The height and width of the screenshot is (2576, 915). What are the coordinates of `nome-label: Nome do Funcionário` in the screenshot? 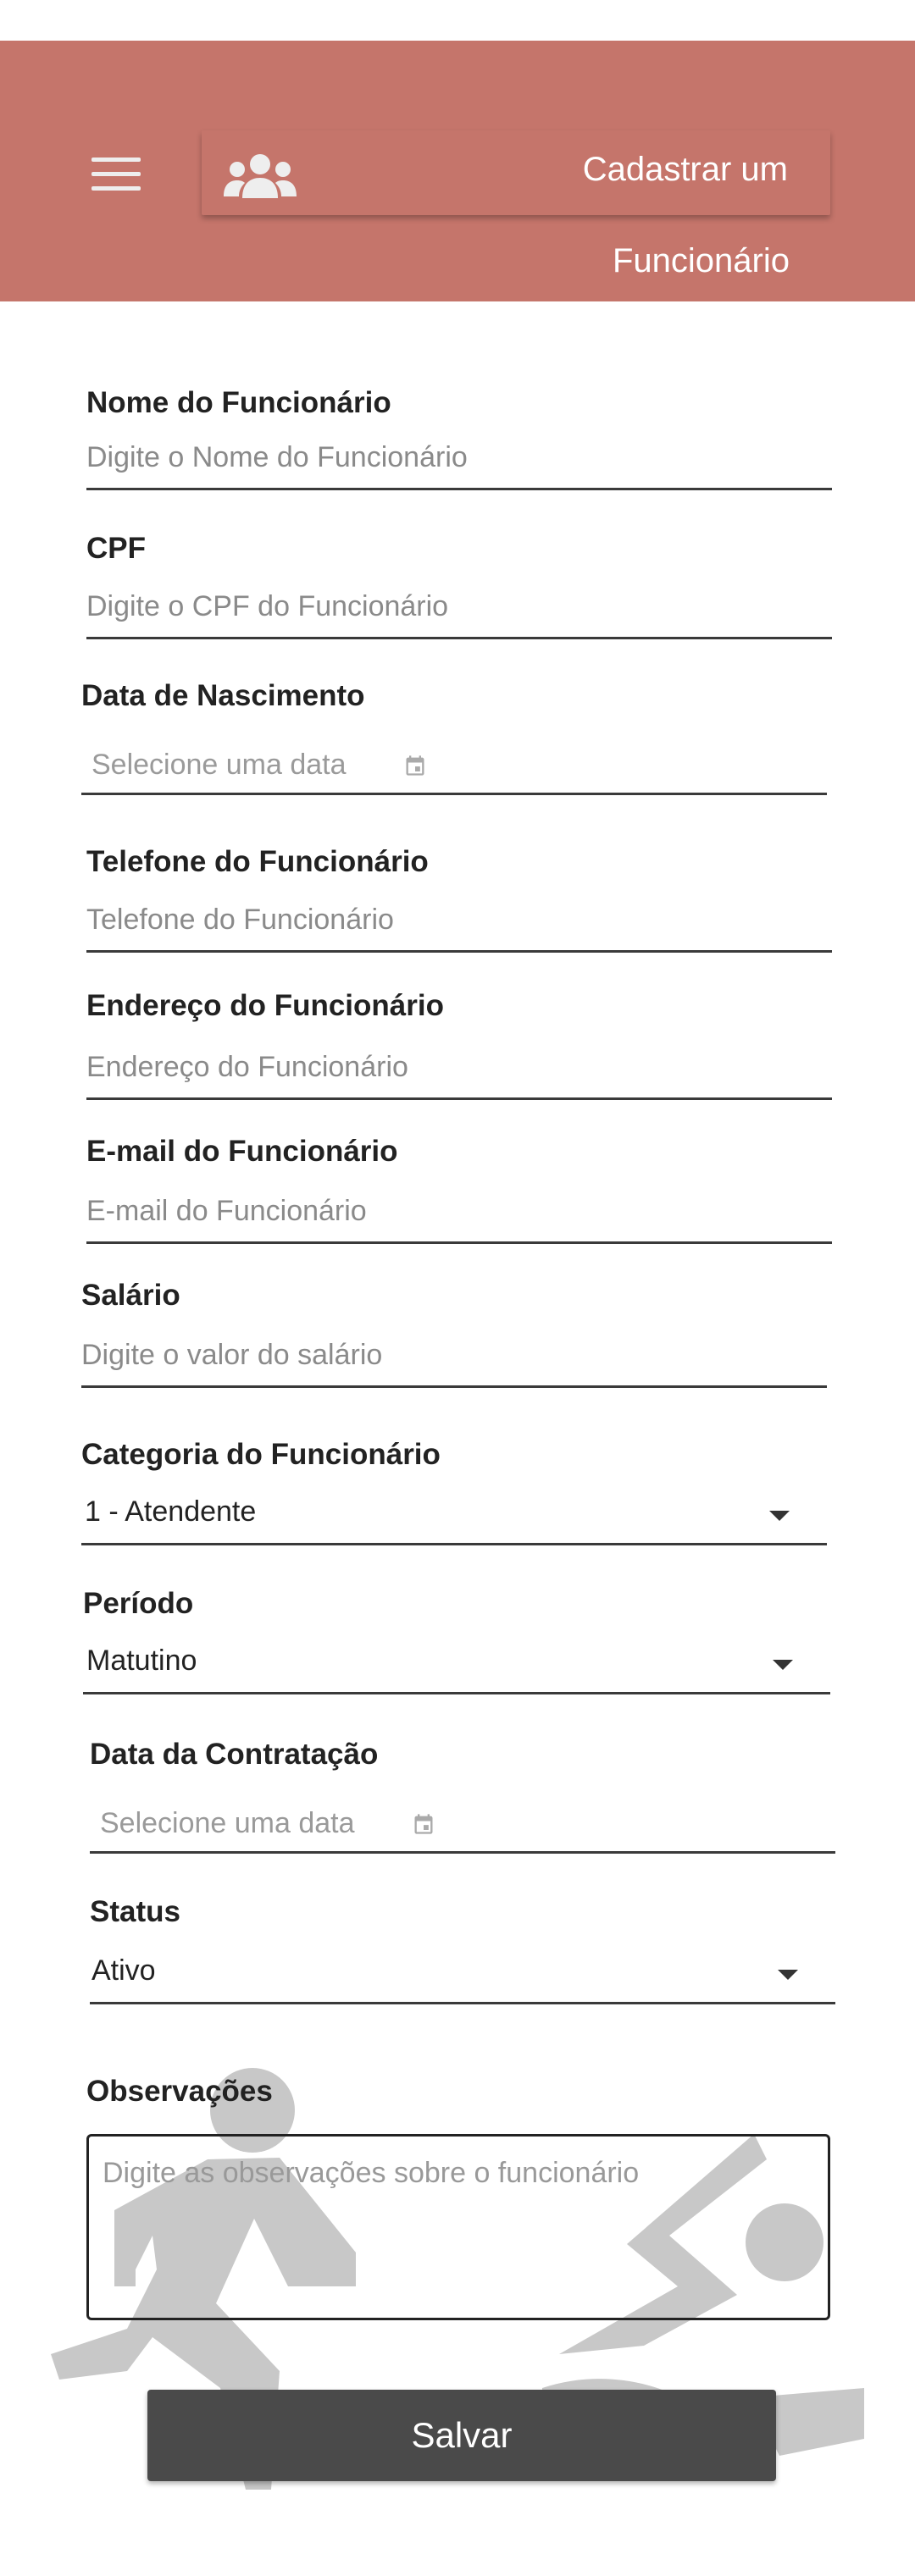 It's located at (238, 402).